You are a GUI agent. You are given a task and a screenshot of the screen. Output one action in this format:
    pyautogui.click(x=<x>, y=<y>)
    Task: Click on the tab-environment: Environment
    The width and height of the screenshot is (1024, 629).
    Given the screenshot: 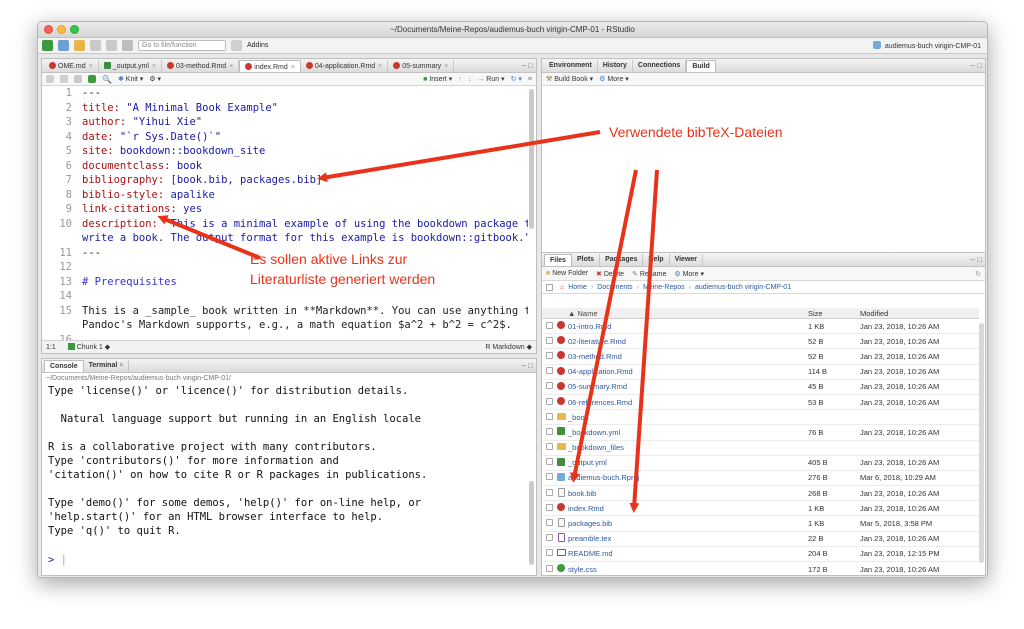 What is the action you would take?
    pyautogui.click(x=571, y=66)
    